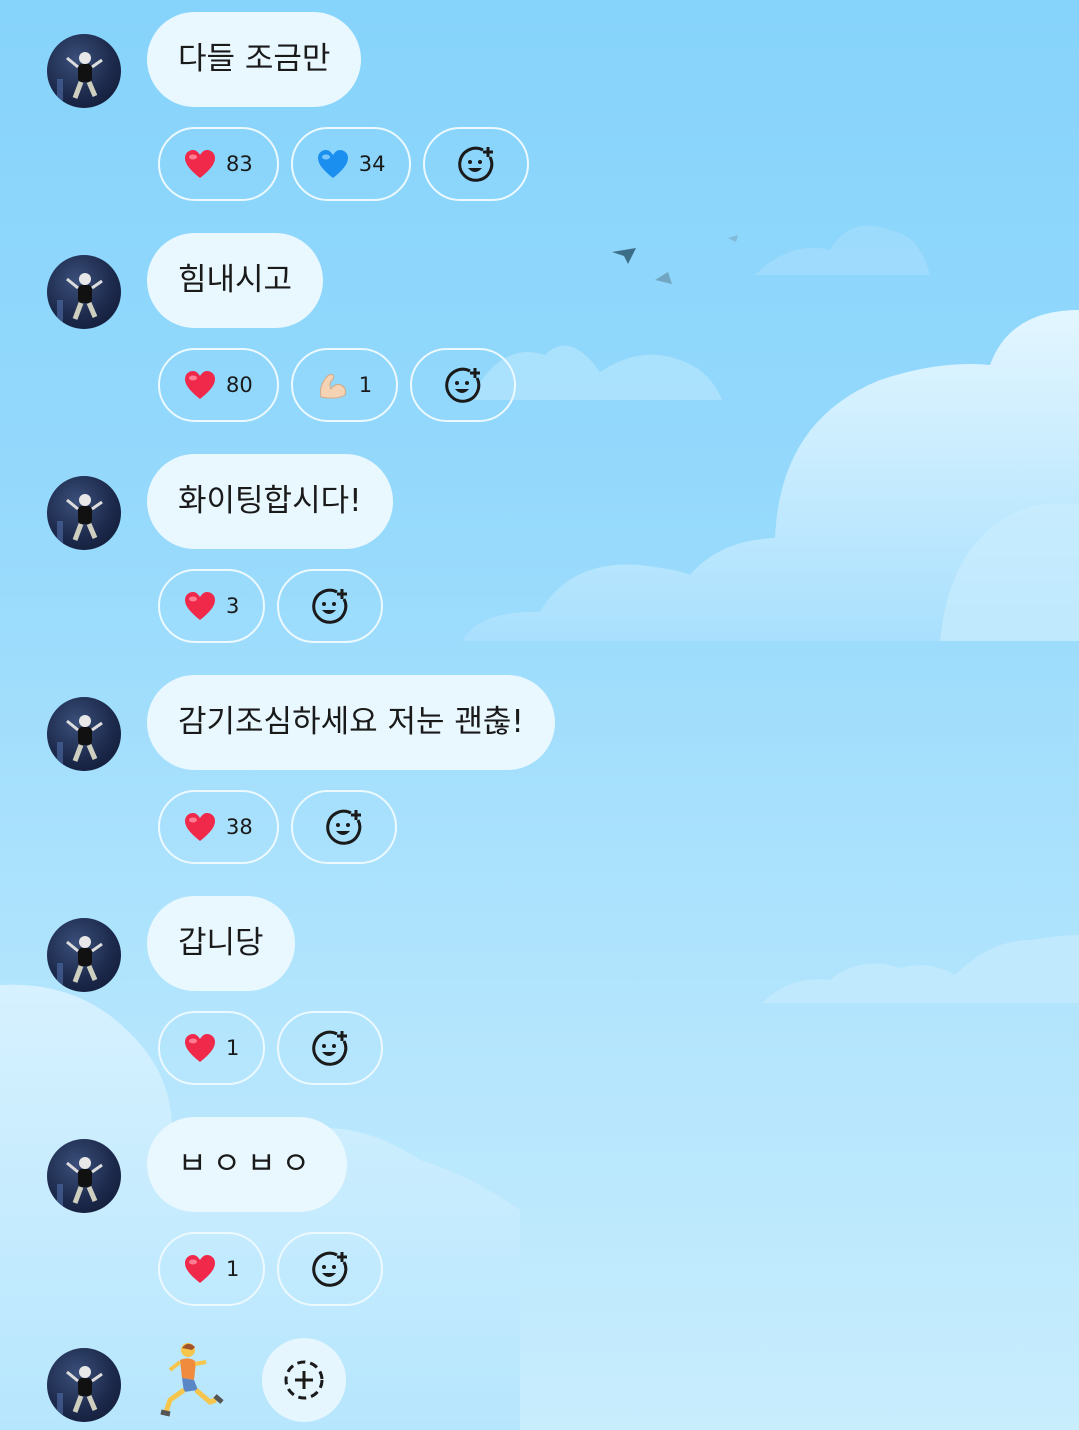  Describe the element at coordinates (239, 164) in the screenshot. I see `reaction-count: 83` at that location.